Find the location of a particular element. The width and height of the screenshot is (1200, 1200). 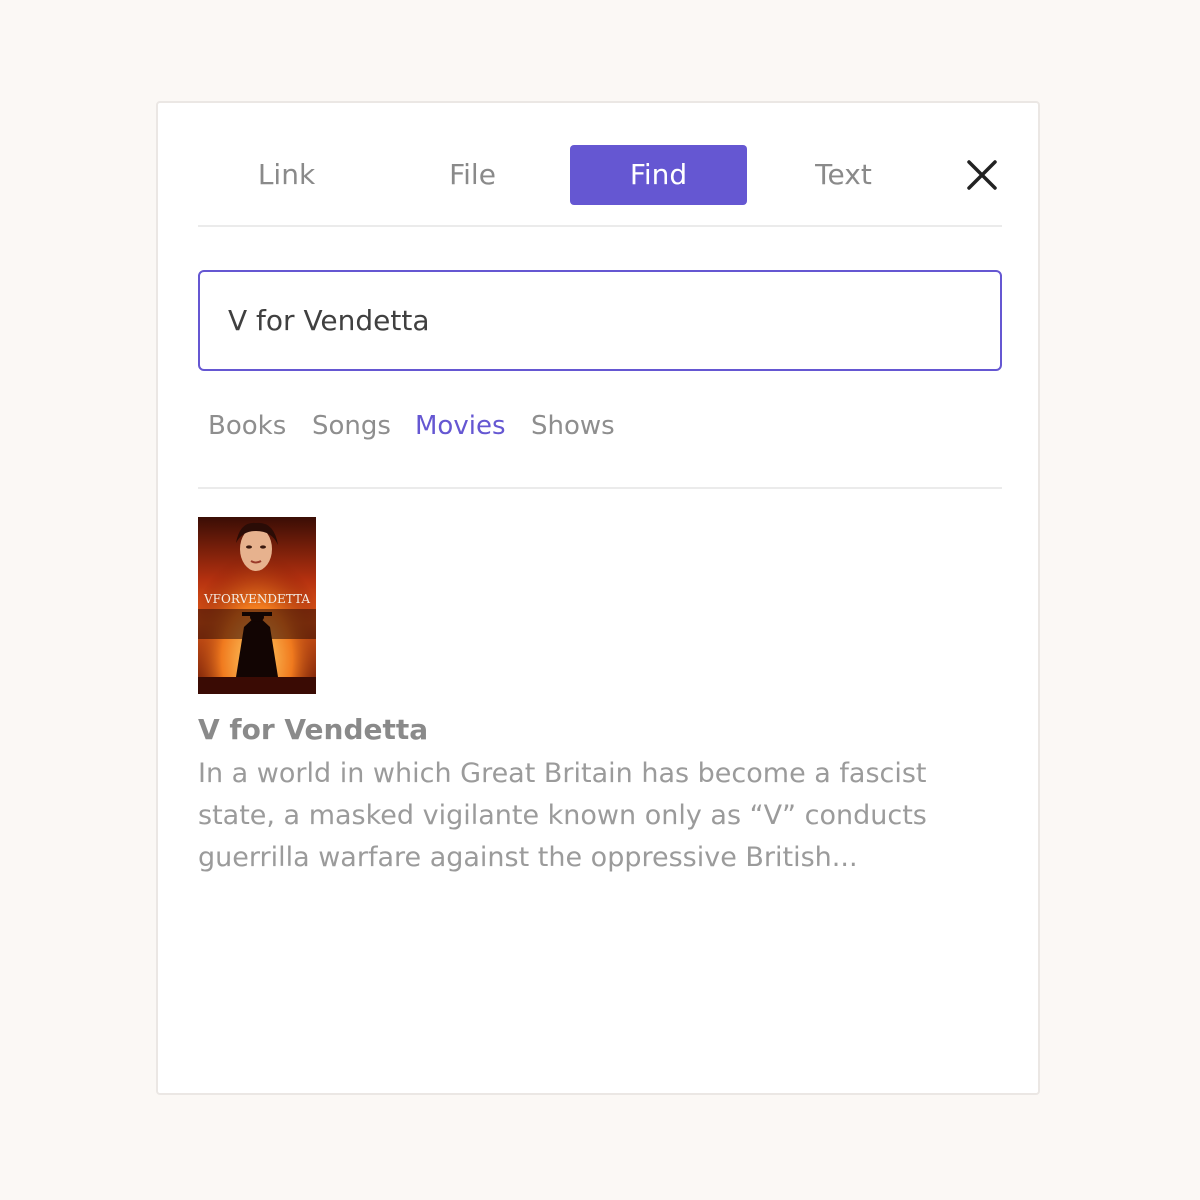

search-input is located at coordinates (598, 320).